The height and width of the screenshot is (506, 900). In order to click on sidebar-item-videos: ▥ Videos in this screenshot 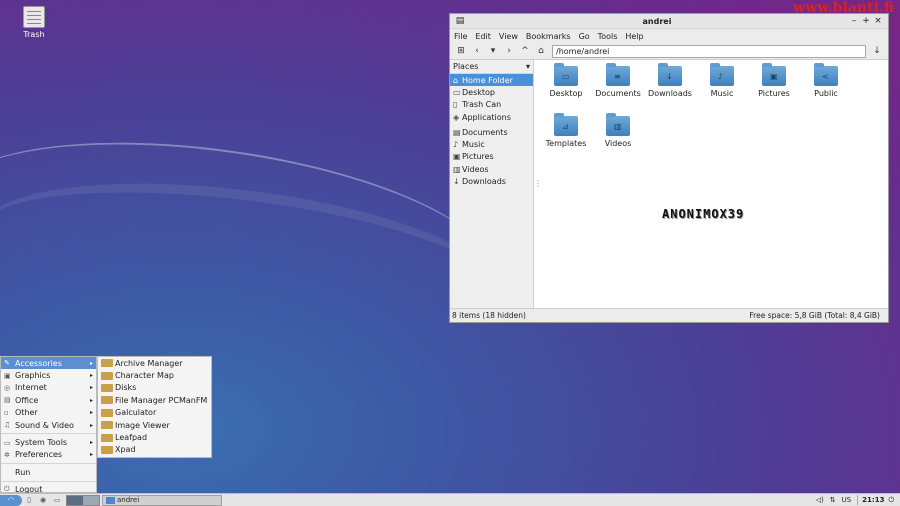, I will do `click(491, 169)`.